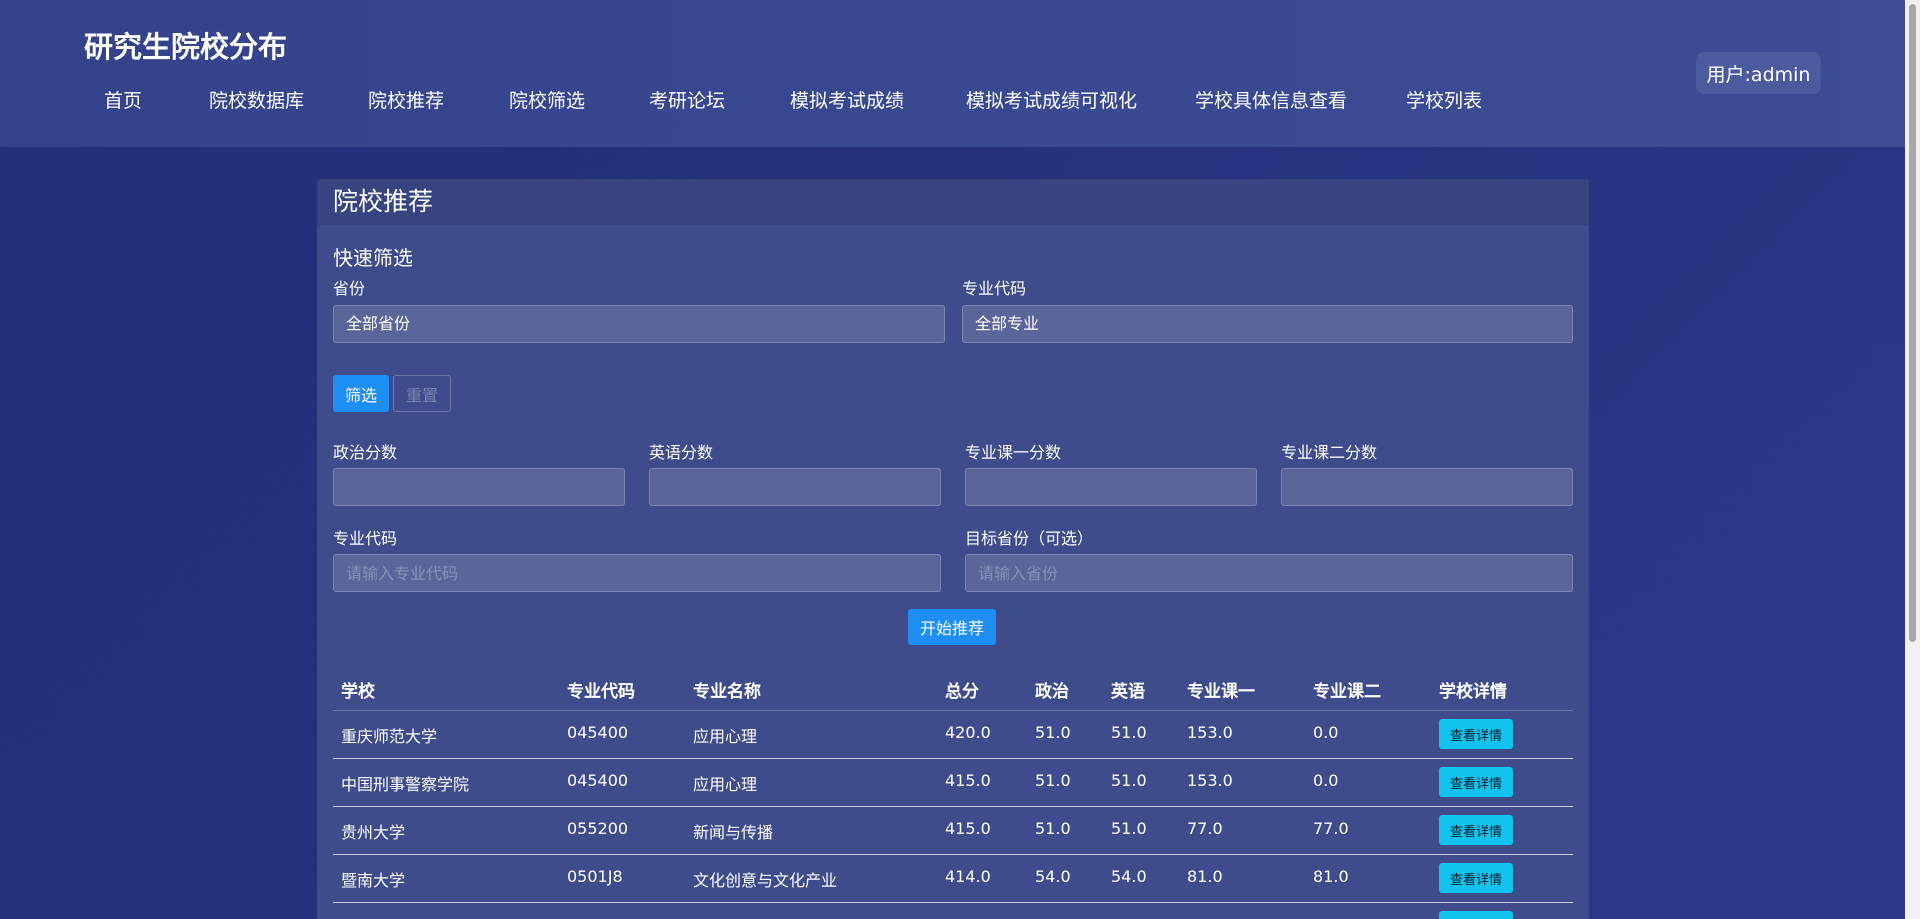 This screenshot has height=919, width=1920. Describe the element at coordinates (595, 876) in the screenshot. I see `cell-code: 0501J8` at that location.